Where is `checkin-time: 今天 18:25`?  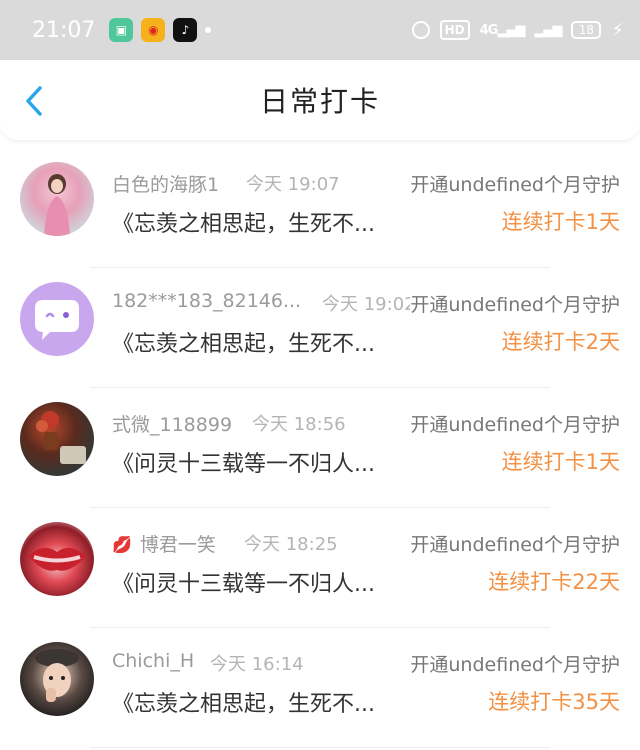 checkin-time: 今天 18:25 is located at coordinates (291, 544).